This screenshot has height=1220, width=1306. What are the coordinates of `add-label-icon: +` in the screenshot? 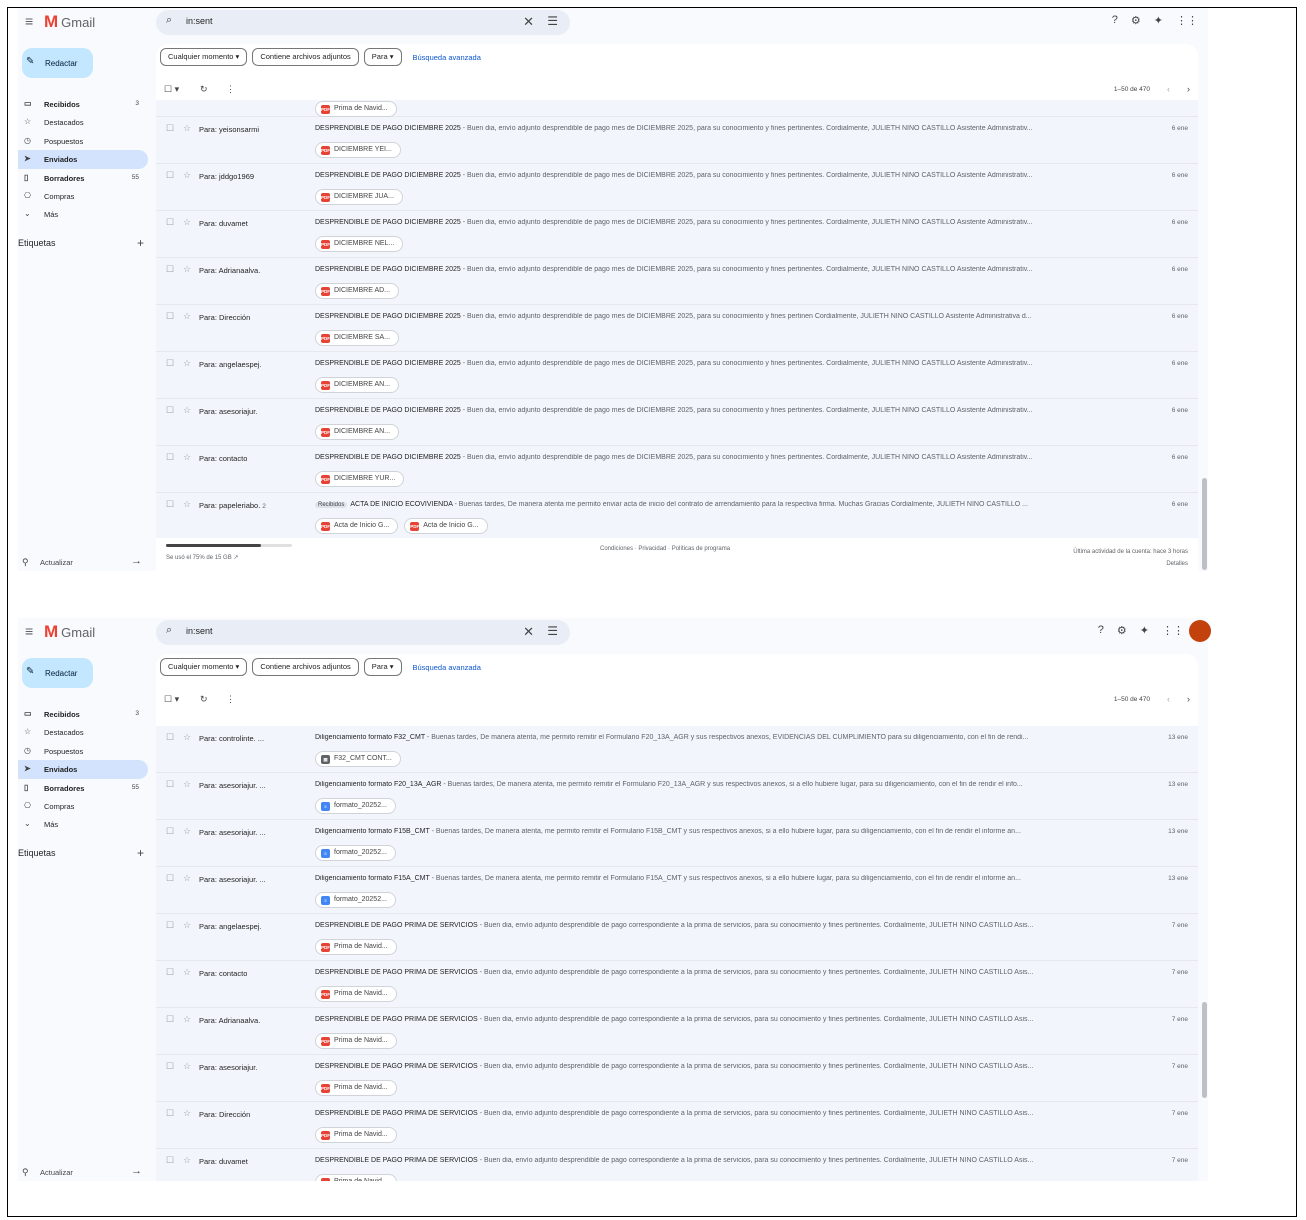 It's located at (140, 243).